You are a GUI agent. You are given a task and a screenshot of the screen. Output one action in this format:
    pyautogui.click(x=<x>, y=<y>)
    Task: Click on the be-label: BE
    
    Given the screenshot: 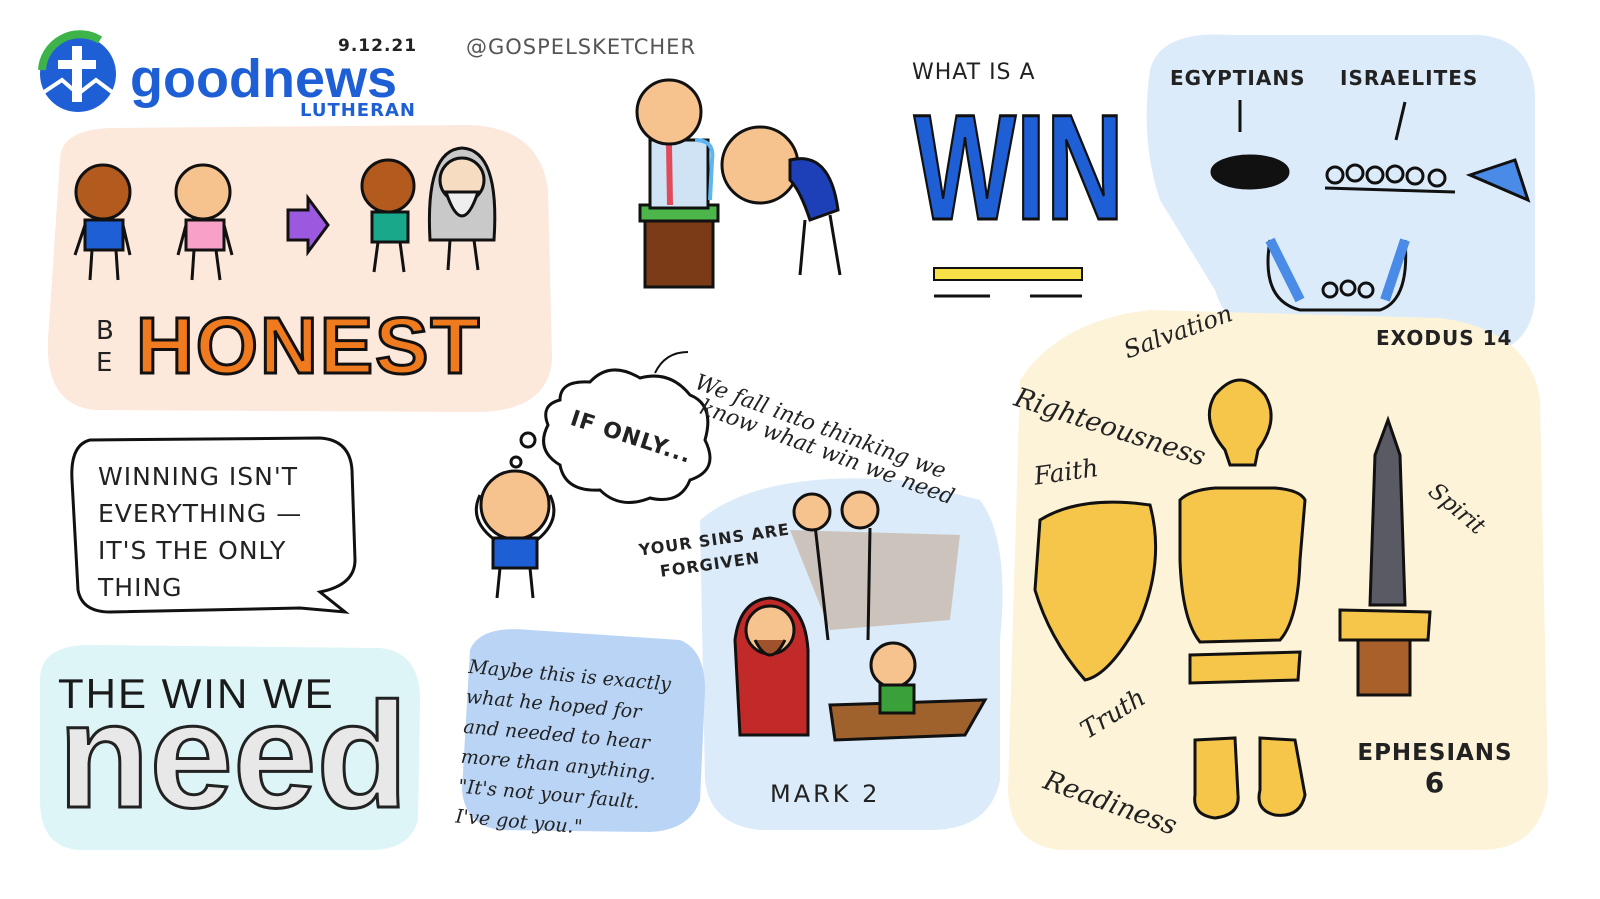 What is the action you would take?
    pyautogui.click(x=105, y=347)
    